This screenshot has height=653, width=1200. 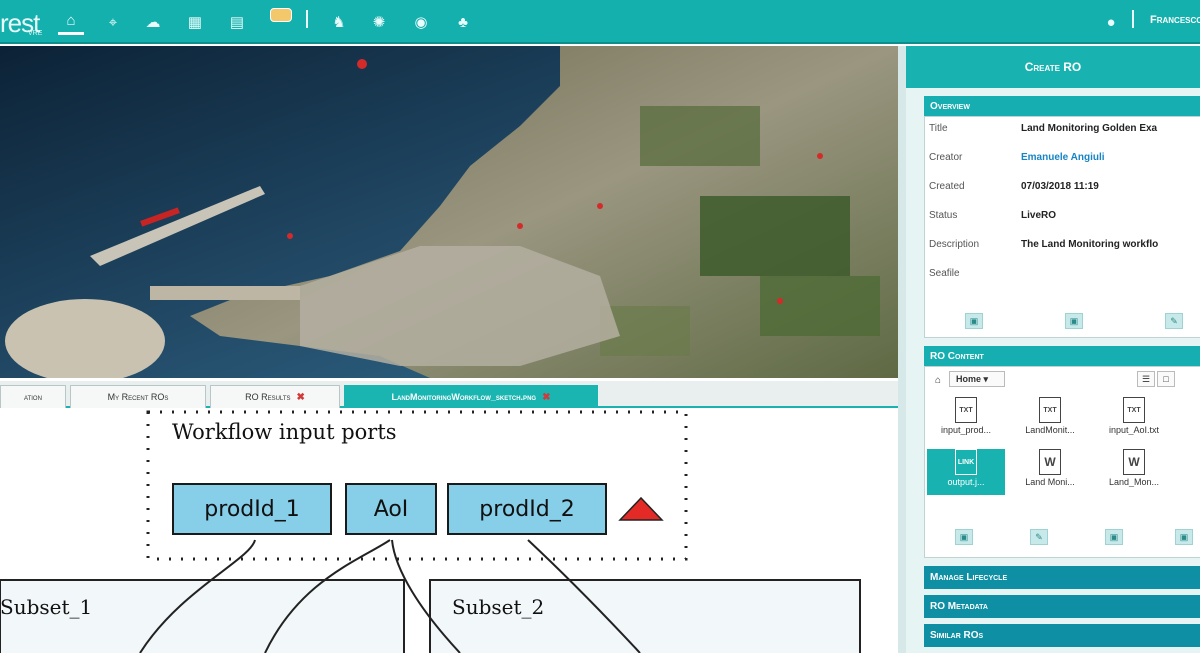 I want to click on eye-icon: ◉, so click(x=421, y=22).